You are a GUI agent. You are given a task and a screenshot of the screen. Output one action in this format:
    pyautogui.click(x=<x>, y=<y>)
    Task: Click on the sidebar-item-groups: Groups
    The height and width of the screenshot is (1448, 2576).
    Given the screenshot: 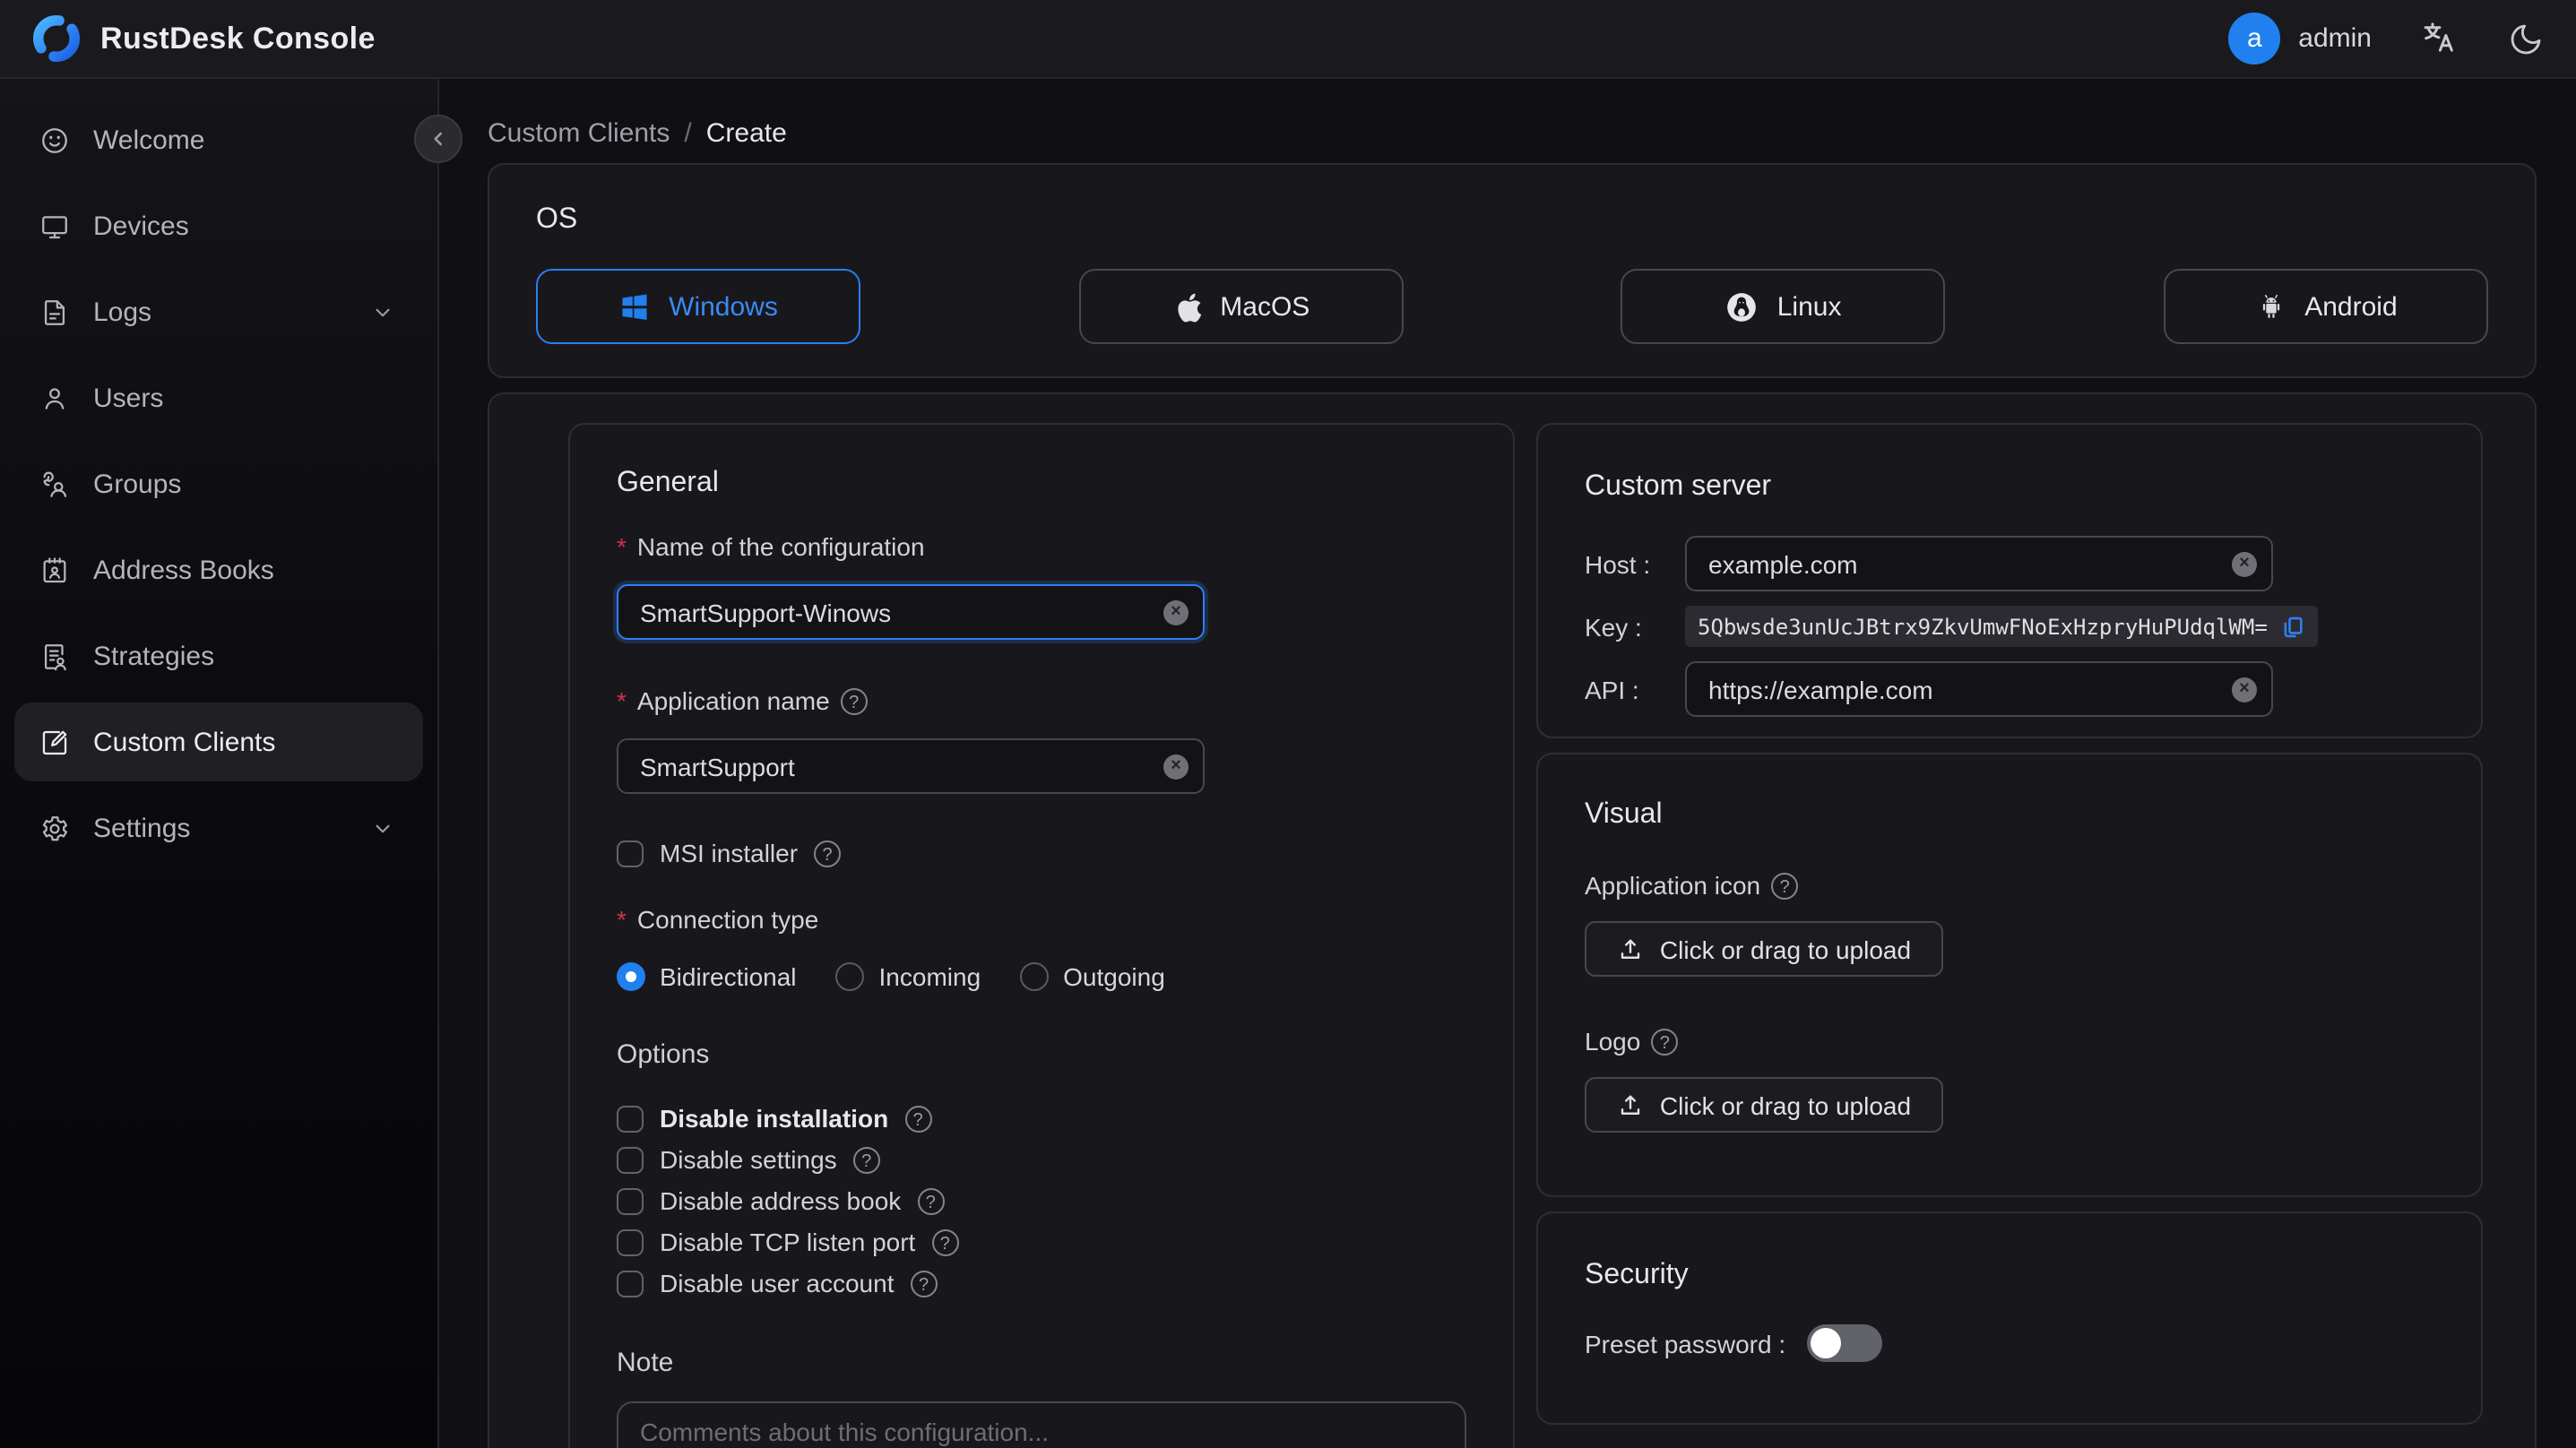 What is the action you would take?
    pyautogui.click(x=218, y=484)
    